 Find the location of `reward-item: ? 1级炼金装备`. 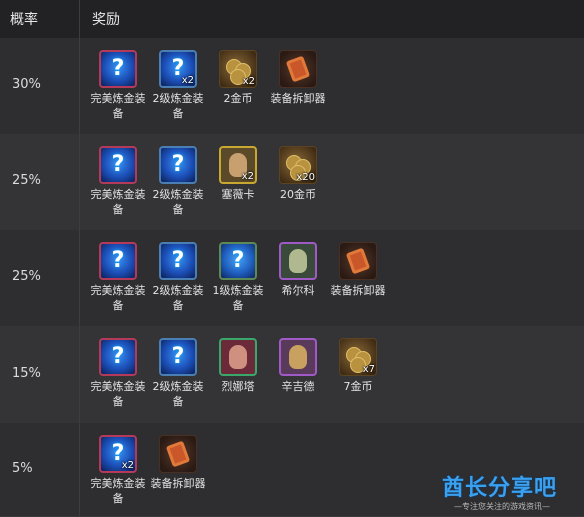

reward-item: ? 1级炼金装备 is located at coordinates (238, 277).